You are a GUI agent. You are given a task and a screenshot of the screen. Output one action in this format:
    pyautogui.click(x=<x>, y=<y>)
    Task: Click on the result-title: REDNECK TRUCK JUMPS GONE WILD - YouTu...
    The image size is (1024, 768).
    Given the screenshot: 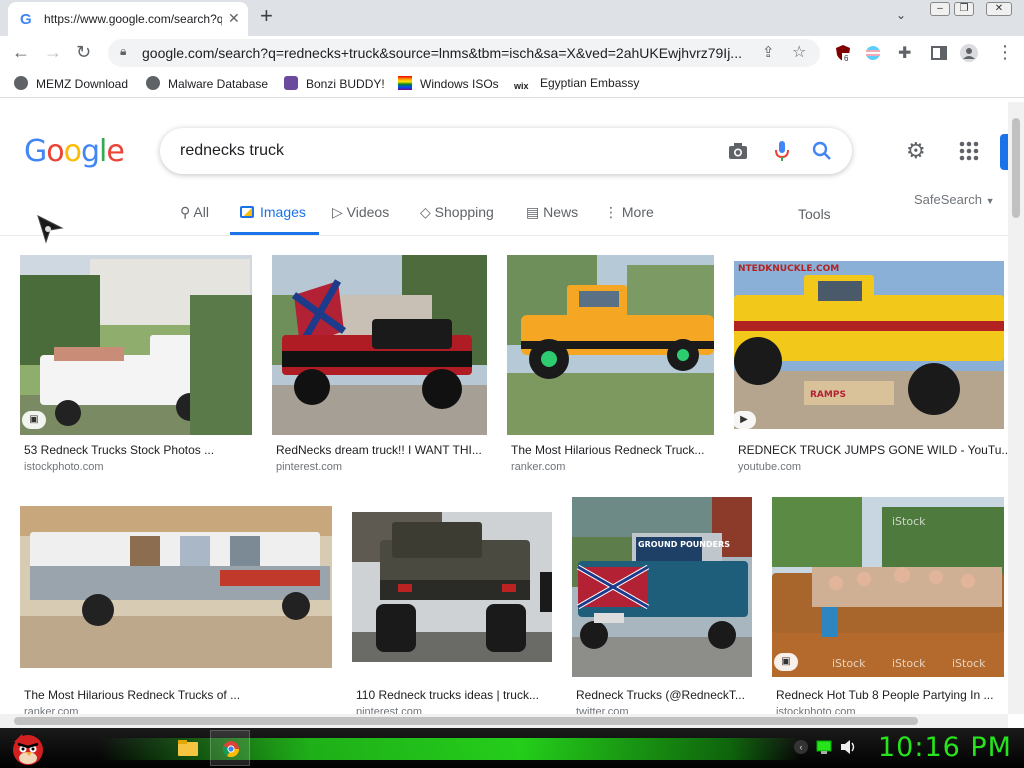 What is the action you would take?
    pyautogui.click(x=873, y=450)
    